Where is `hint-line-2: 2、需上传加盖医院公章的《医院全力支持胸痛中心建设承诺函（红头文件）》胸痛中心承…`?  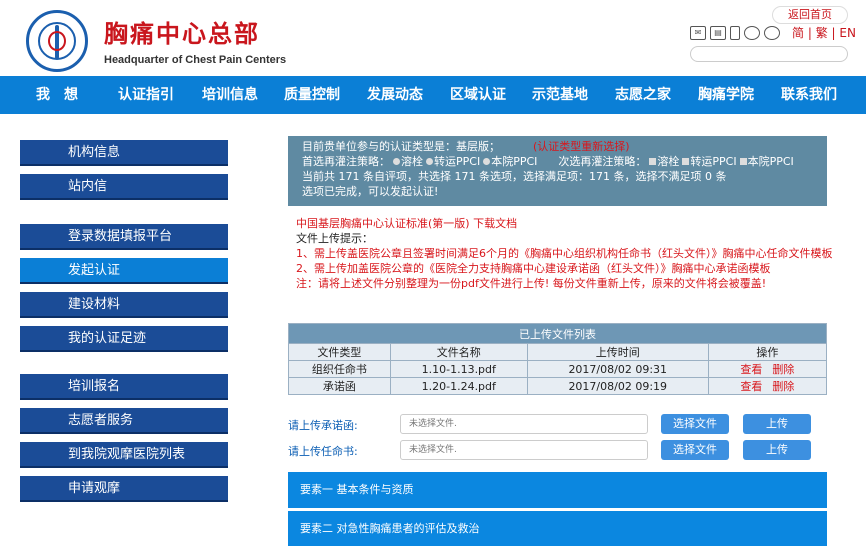 hint-line-2: 2、需上传加盖医院公章的《医院全力支持胸痛中心建设承诺函（红头文件）》胸痛中心承… is located at coordinates (533, 268).